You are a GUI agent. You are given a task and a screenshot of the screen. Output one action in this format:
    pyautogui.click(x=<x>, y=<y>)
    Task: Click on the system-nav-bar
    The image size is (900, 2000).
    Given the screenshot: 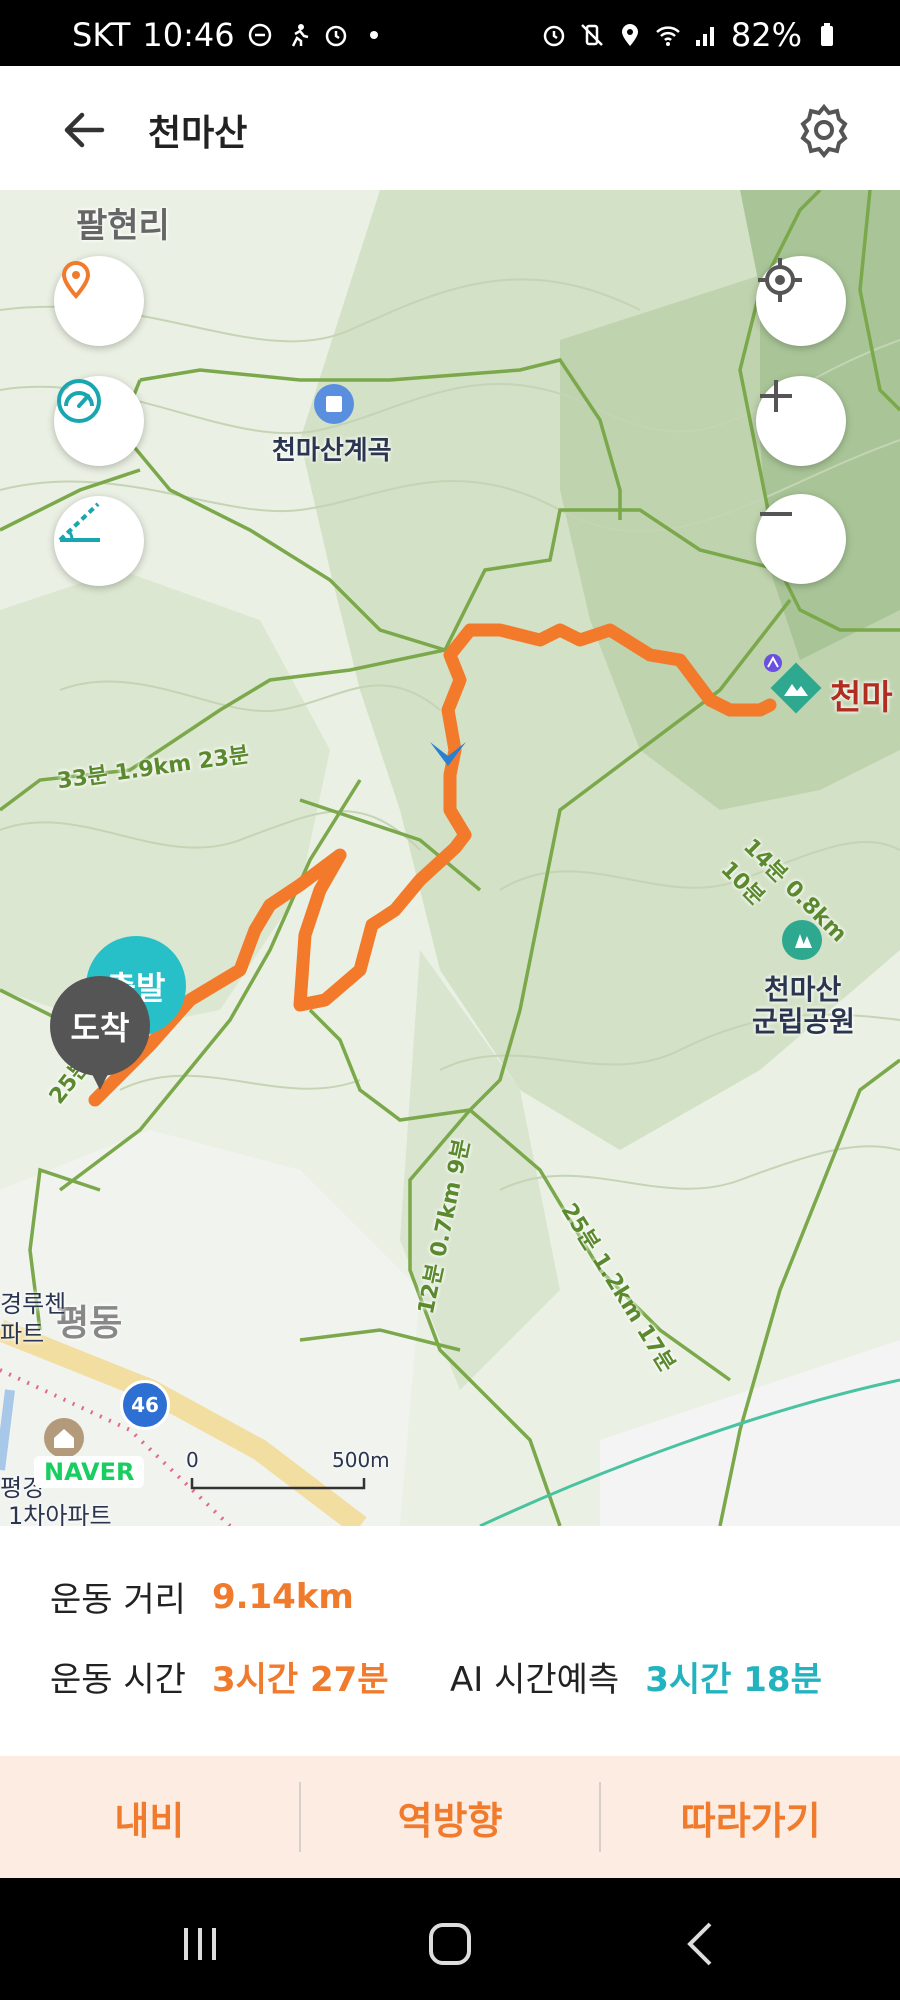 What is the action you would take?
    pyautogui.click(x=450, y=1939)
    